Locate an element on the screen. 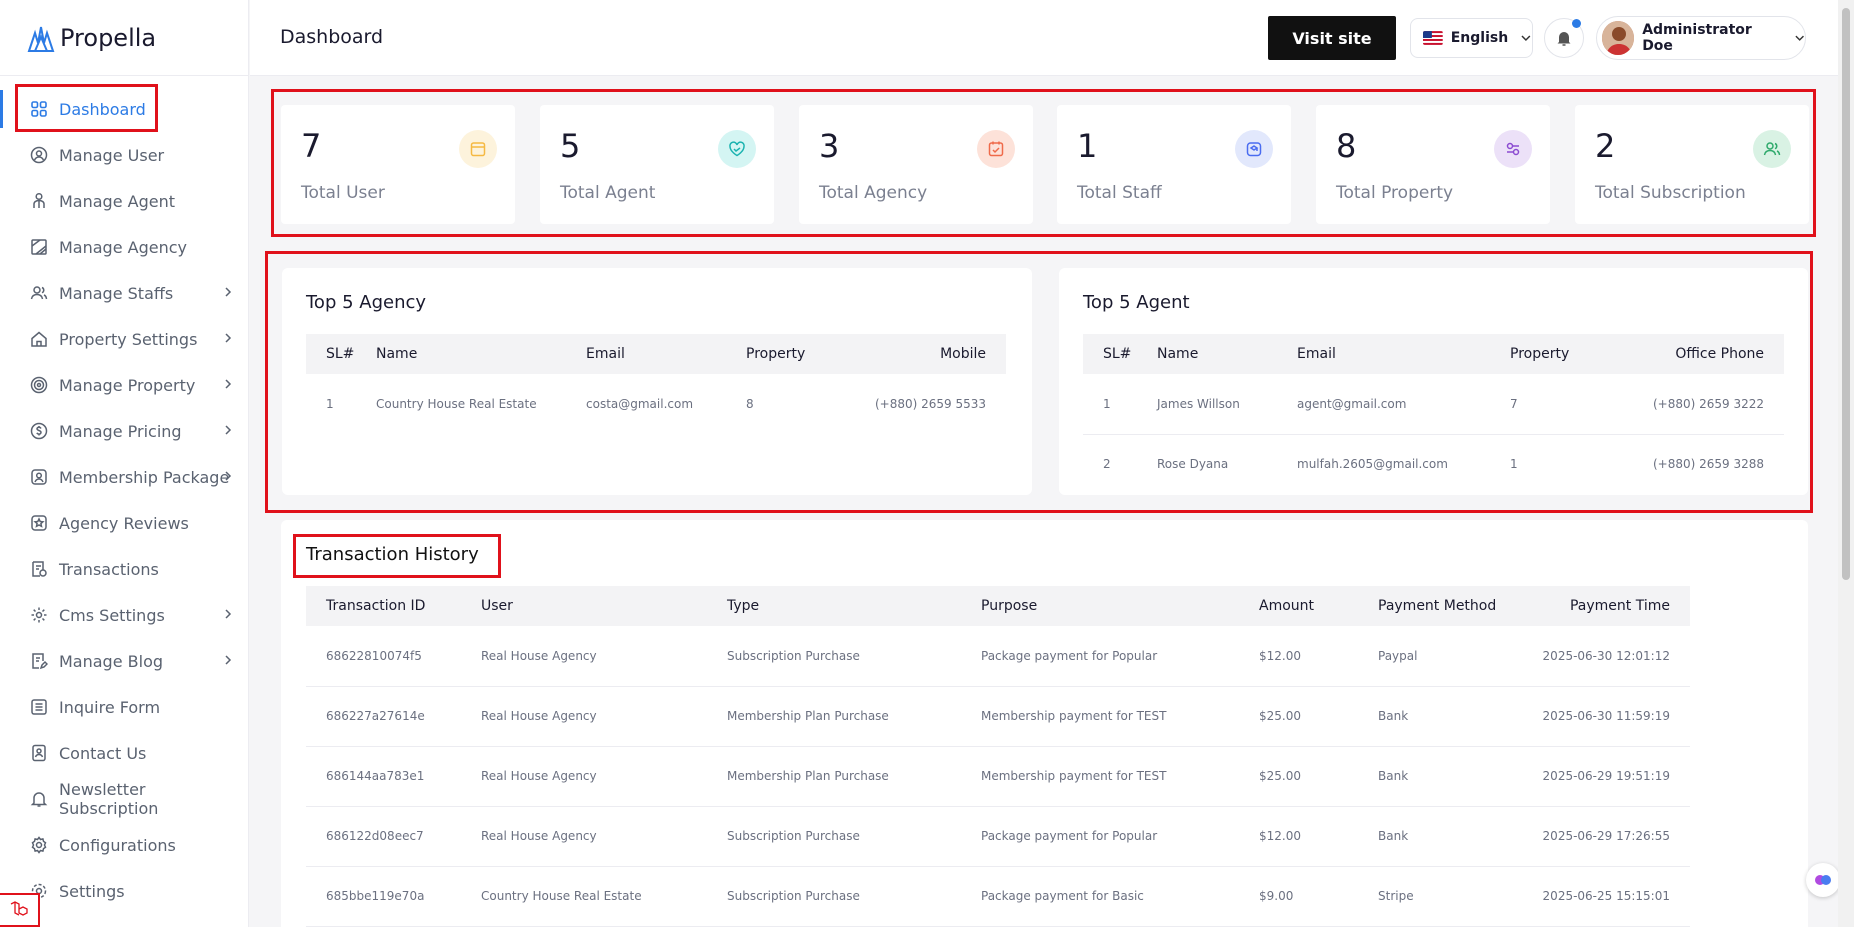  table-cell: 686122d08eec7 is located at coordinates (393, 836).